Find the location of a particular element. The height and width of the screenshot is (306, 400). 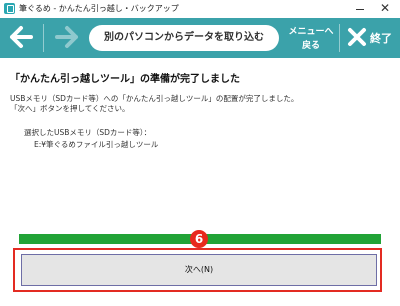

forward-arrow-icon is located at coordinates (66, 37).